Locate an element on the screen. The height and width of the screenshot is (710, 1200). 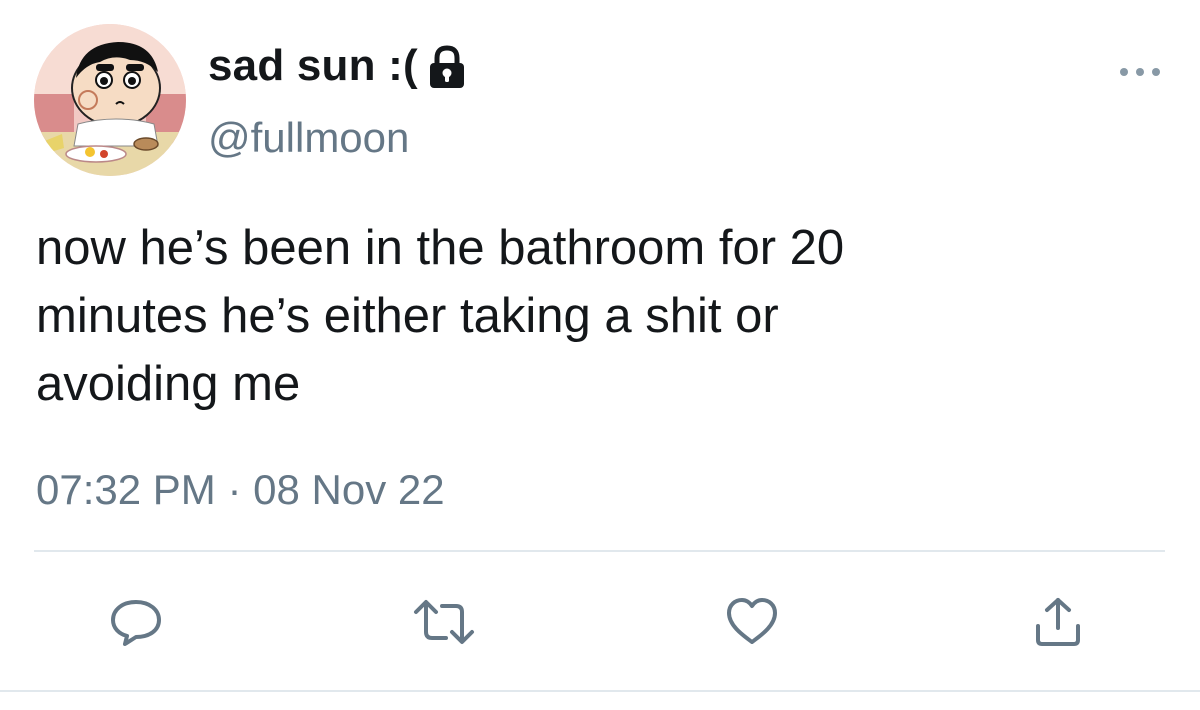
divider is located at coordinates (599, 551).